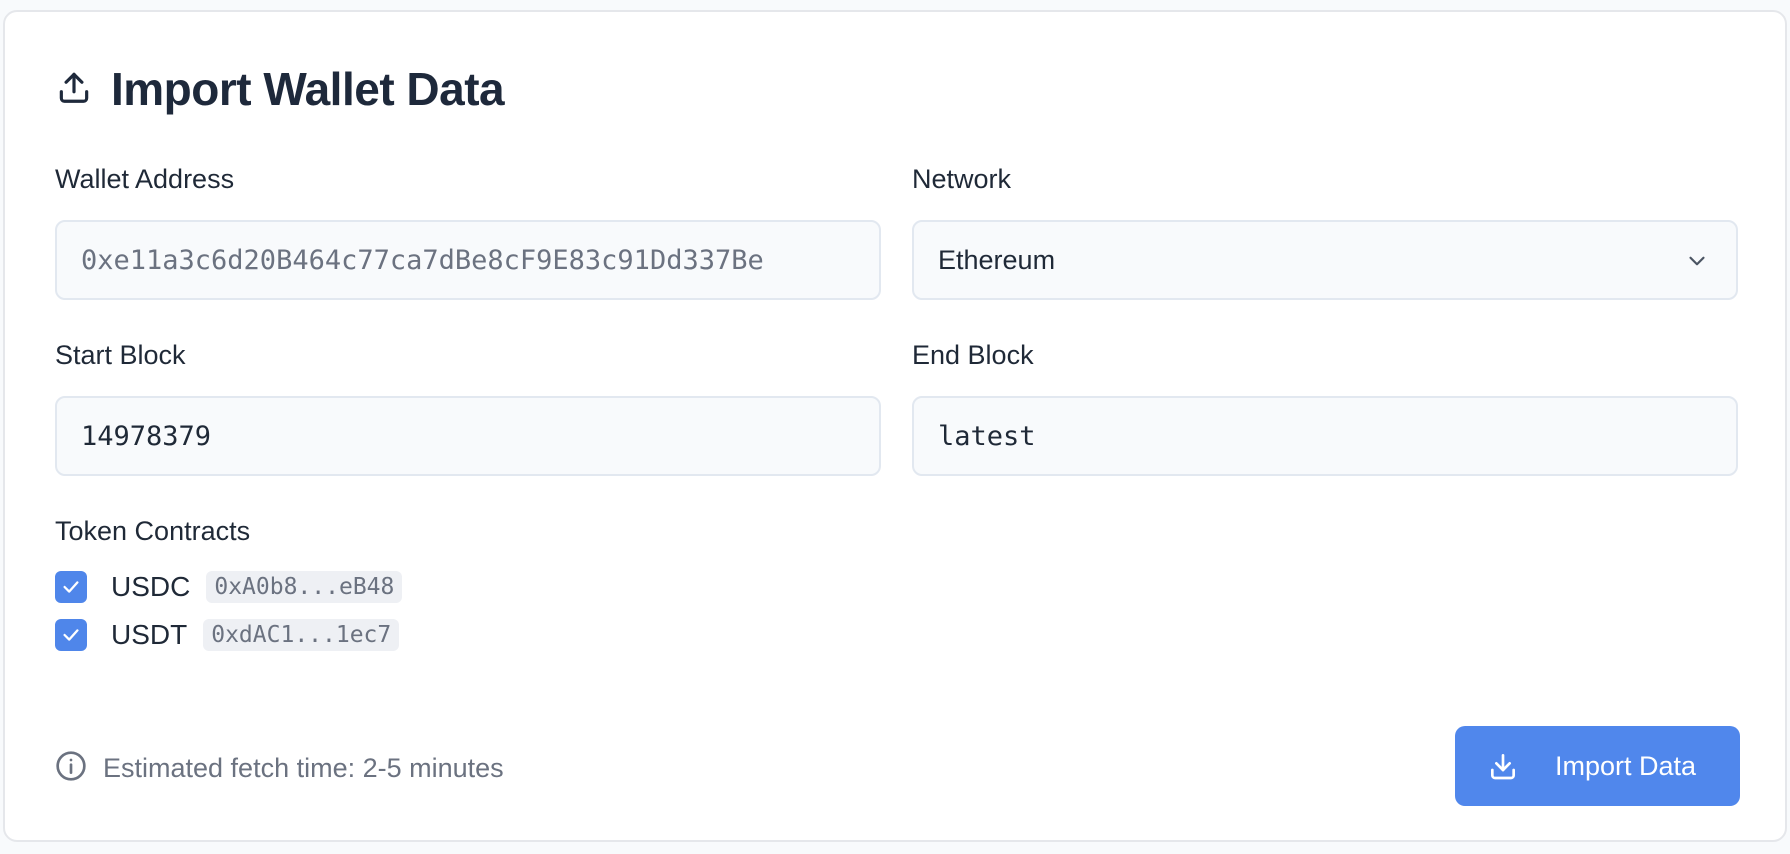 The width and height of the screenshot is (1790, 854). Describe the element at coordinates (1626, 765) in the screenshot. I see `import-data-label: Import Data` at that location.